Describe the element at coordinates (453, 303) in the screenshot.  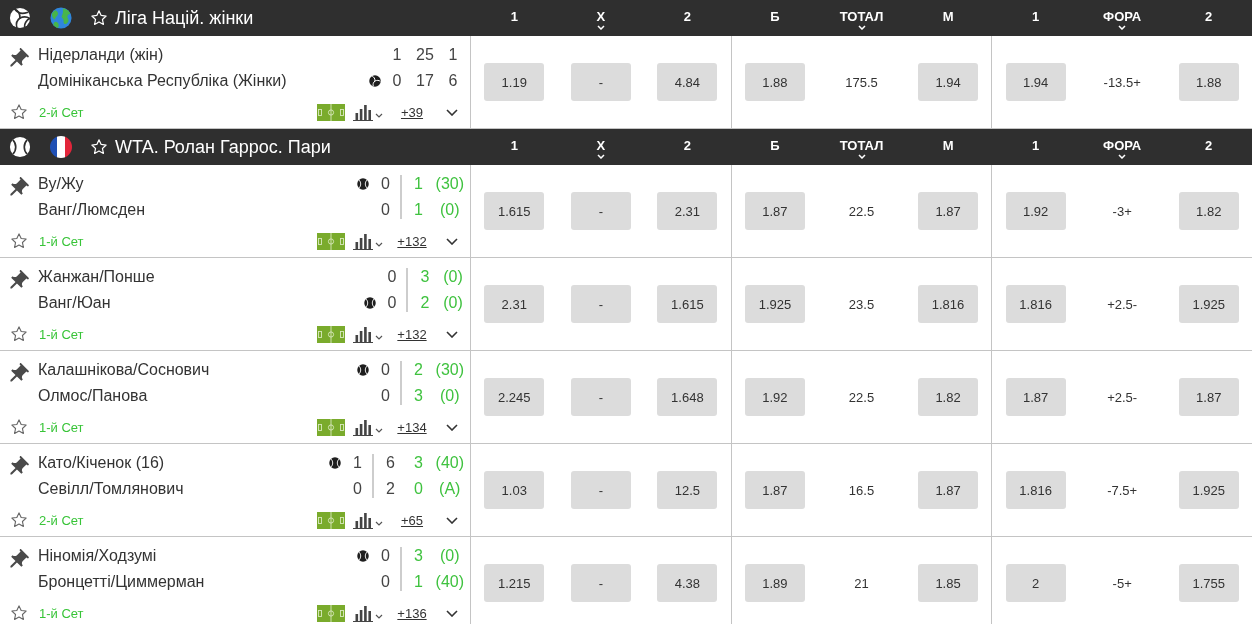
I see `score-value: (0)` at that location.